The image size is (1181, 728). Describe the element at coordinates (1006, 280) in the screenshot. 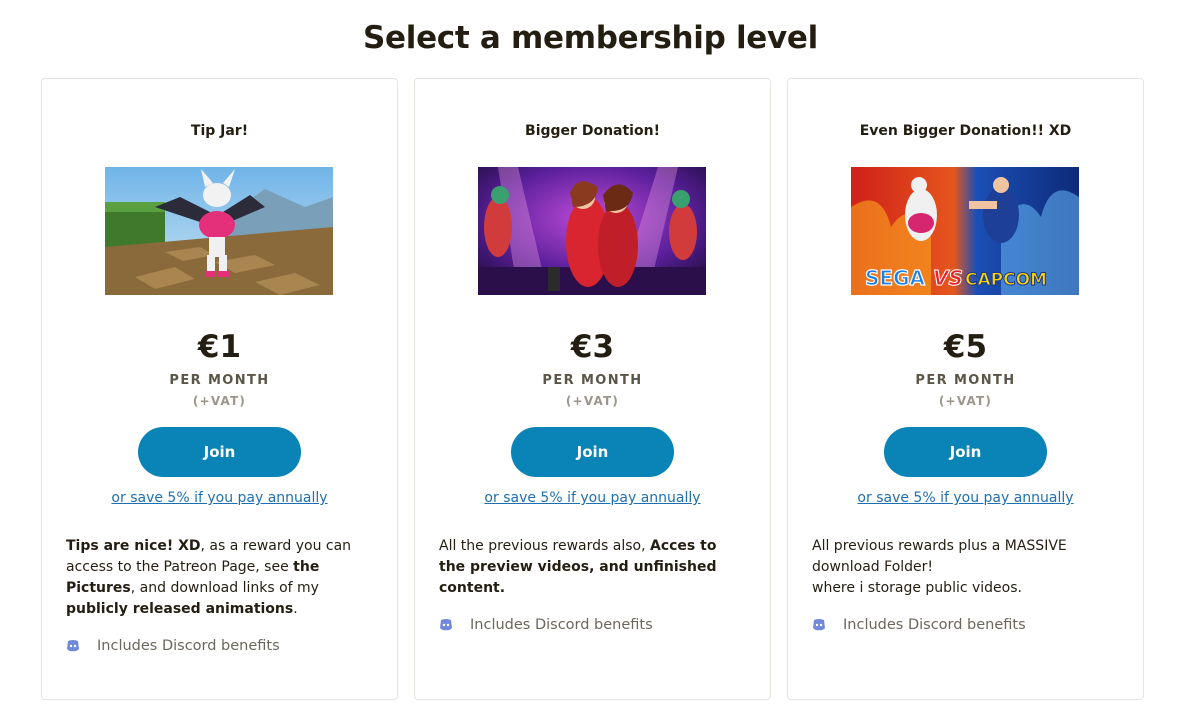

I see `capcom-text: CAPCOM` at that location.